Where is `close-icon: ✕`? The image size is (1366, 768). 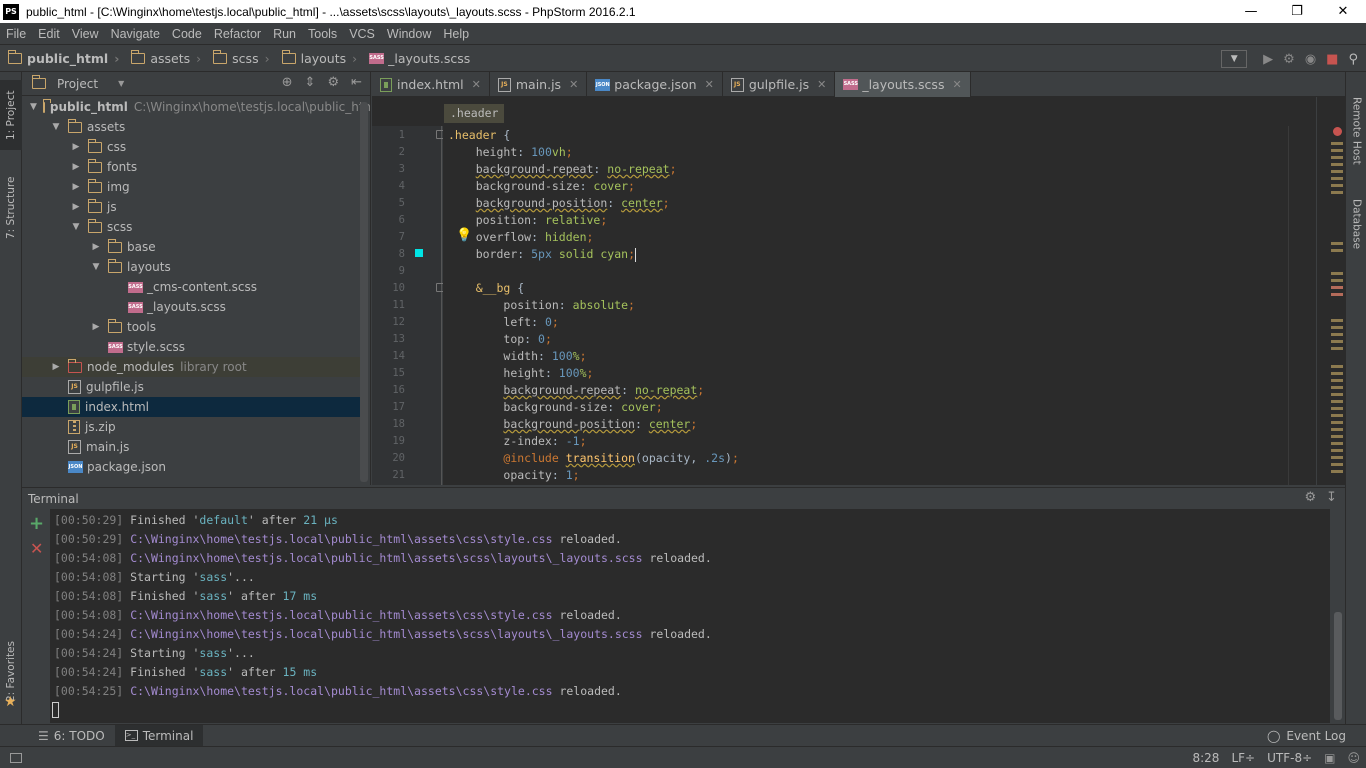 close-icon: ✕ is located at coordinates (1343, 11).